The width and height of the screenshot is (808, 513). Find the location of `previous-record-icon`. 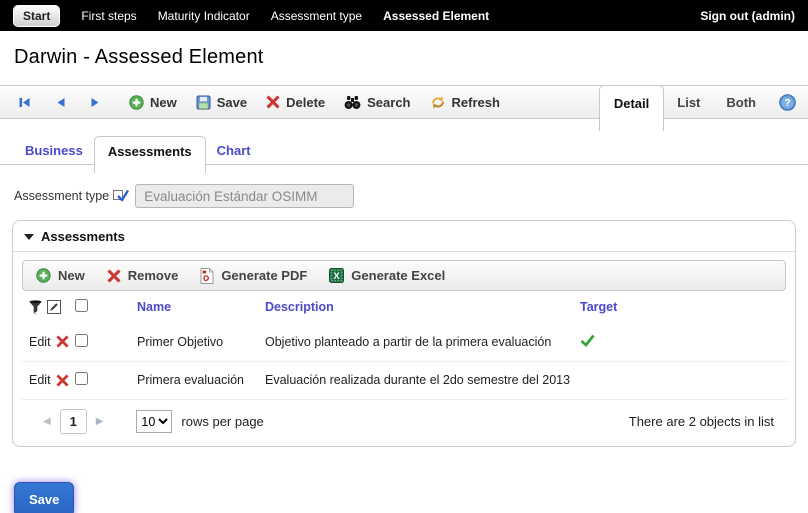

previous-record-icon is located at coordinates (60, 102).